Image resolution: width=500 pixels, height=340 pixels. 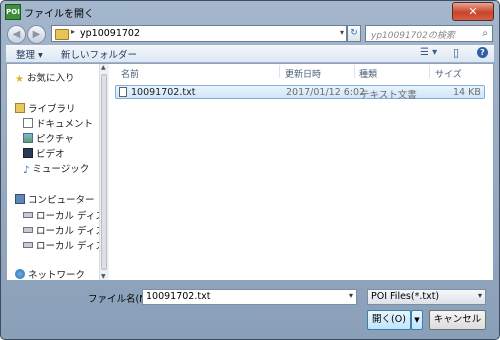 What do you see at coordinates (163, 92) in the screenshot?
I see `file-name: 10091702.txt` at bounding box center [163, 92].